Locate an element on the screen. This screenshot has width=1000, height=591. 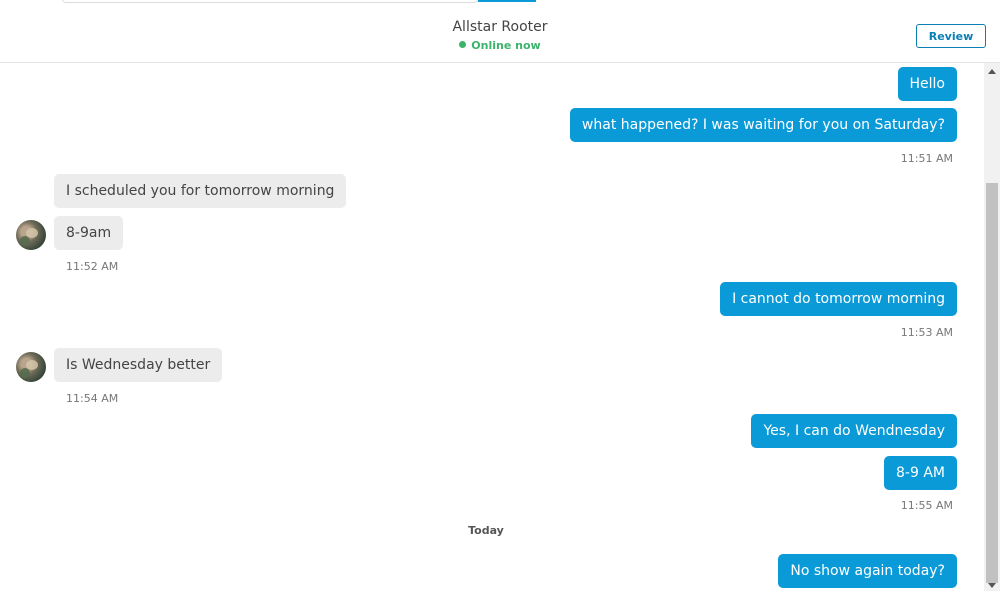
message-bubble-incoming: Is Wednesday better is located at coordinates (138, 365).